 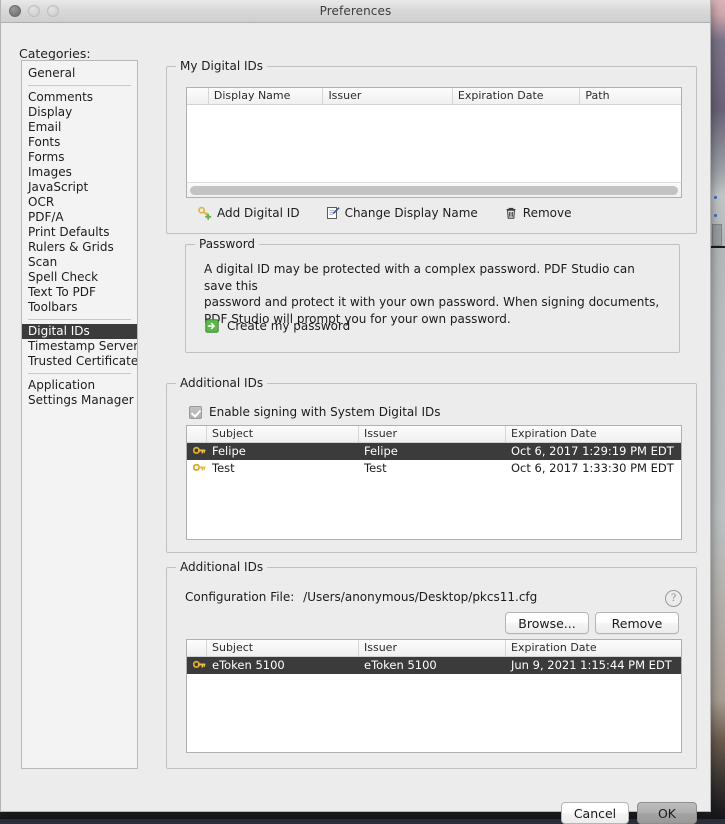 I want to click on sidebar-item-print-defaults: Print Defaults, so click(x=79, y=232).